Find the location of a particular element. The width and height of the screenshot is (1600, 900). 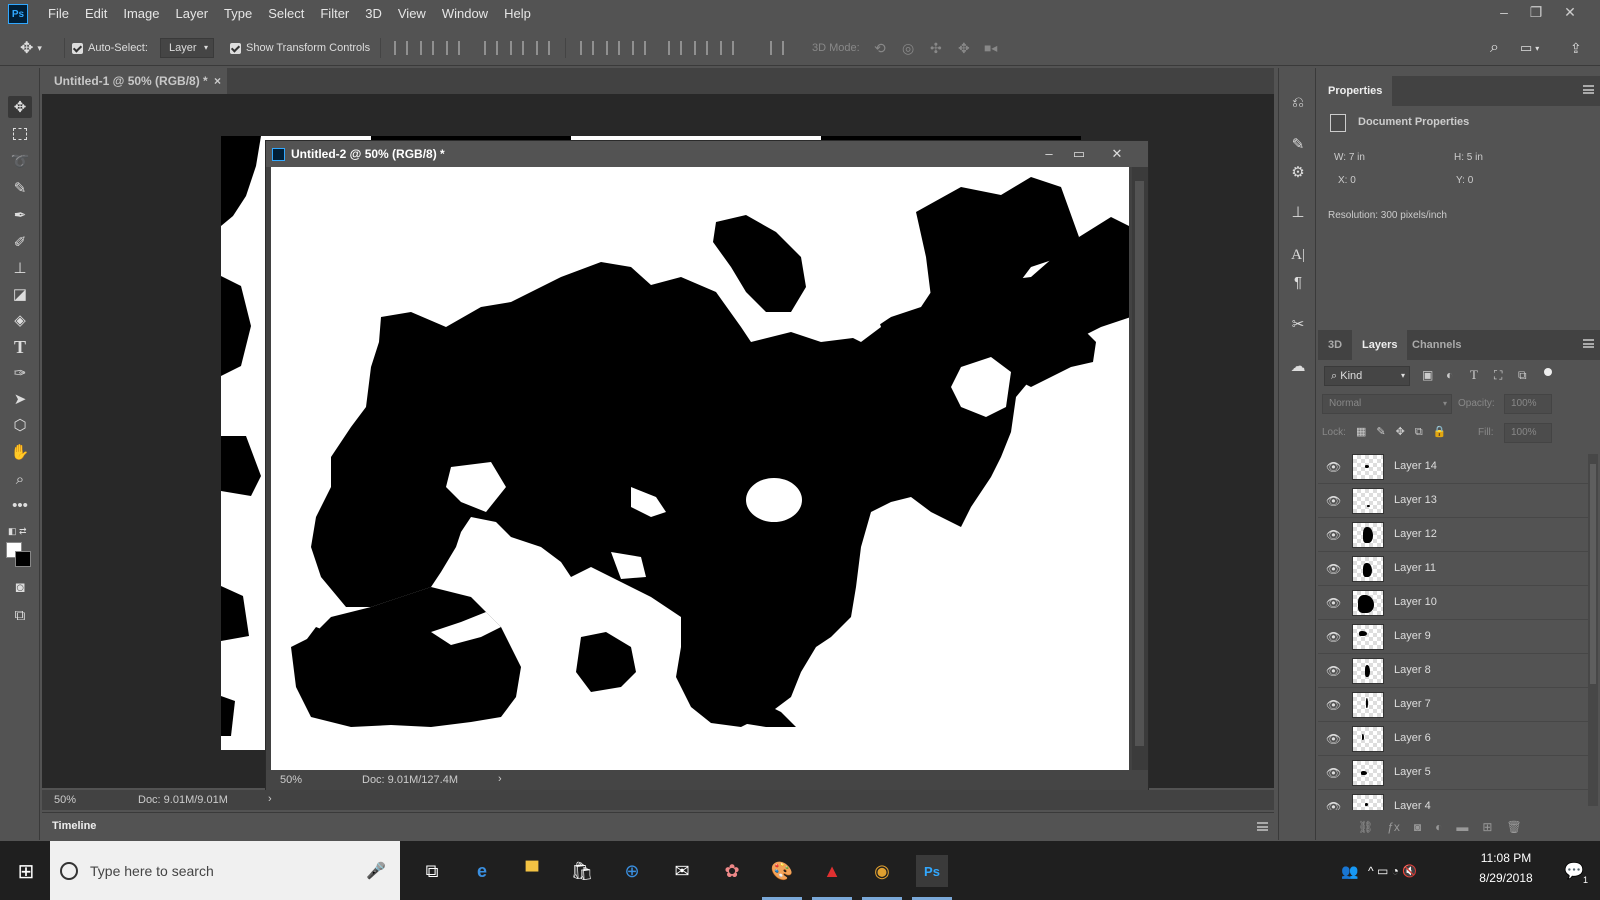

status-menu-arrow: › is located at coordinates (500, 779).